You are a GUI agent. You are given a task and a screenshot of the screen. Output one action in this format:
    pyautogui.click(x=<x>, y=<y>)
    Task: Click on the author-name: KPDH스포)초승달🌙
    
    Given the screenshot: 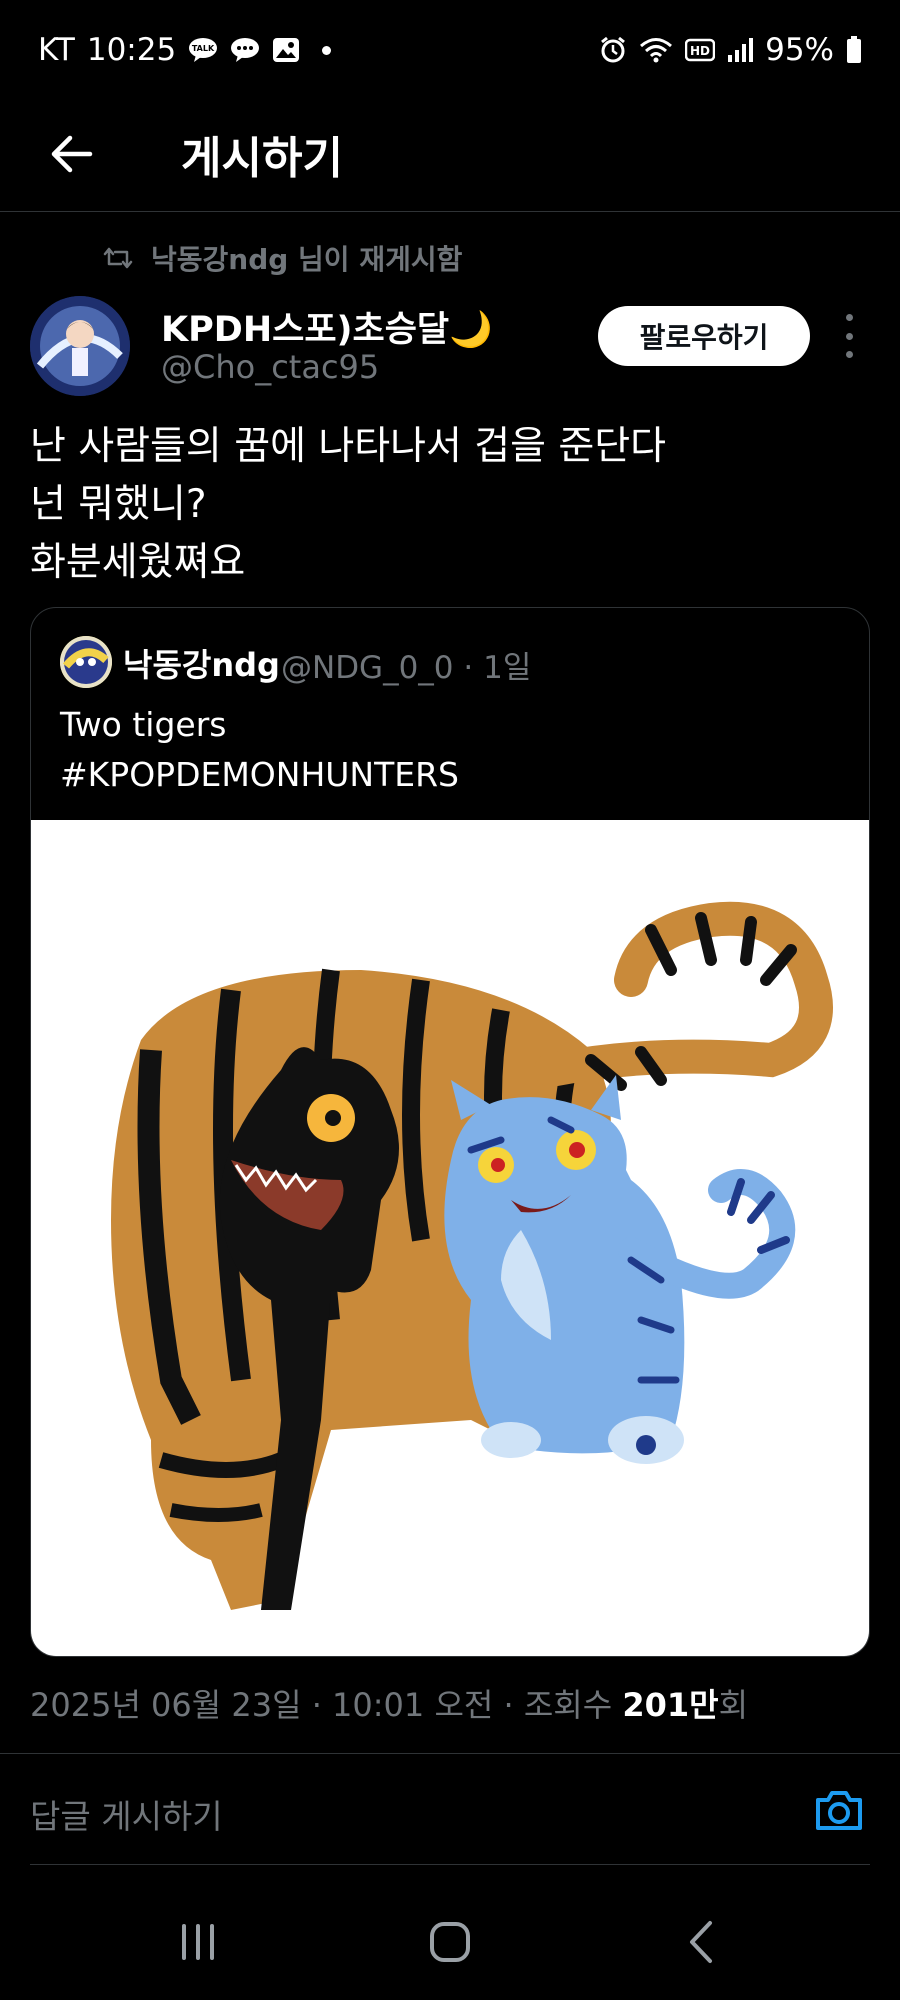 What is the action you would take?
    pyautogui.click(x=327, y=326)
    